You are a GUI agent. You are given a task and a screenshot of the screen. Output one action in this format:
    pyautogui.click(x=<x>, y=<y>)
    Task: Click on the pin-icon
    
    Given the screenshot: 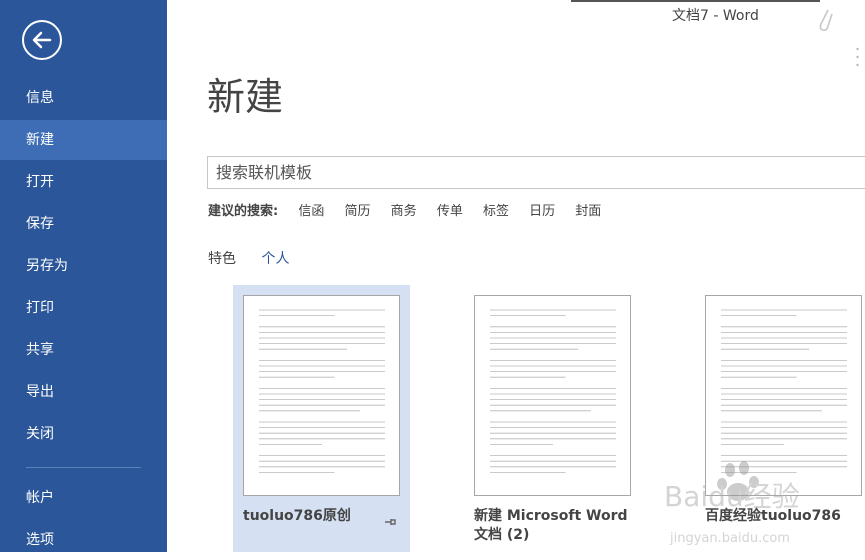 What is the action you would take?
    pyautogui.click(x=391, y=522)
    